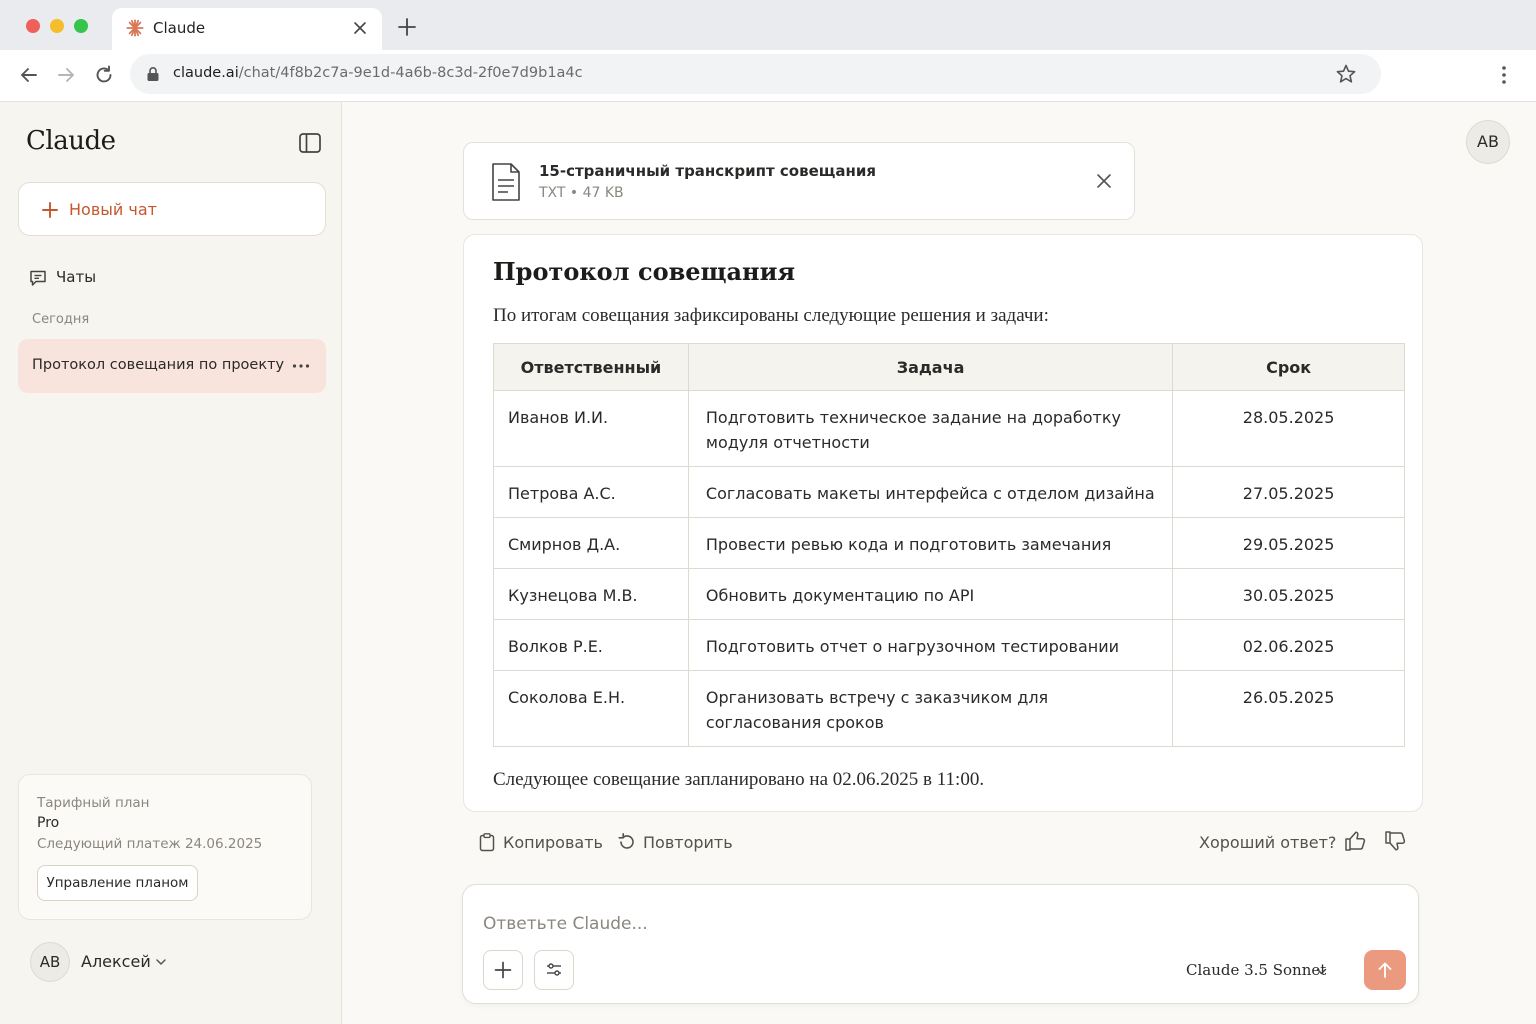  What do you see at coordinates (940, 944) in the screenshot?
I see `message-composer: Claude 3.5 Sonnet` at bounding box center [940, 944].